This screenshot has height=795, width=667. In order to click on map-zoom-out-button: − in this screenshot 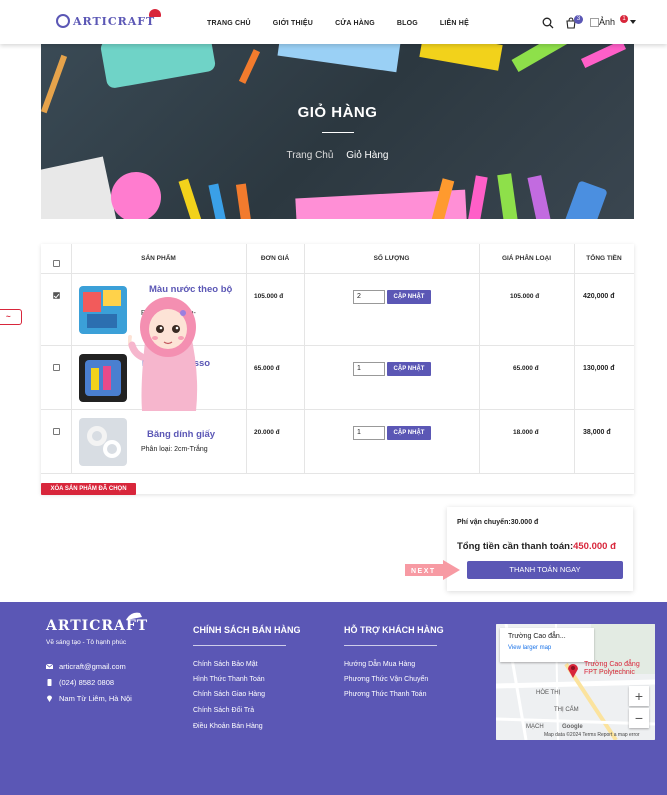, I will do `click(639, 718)`.